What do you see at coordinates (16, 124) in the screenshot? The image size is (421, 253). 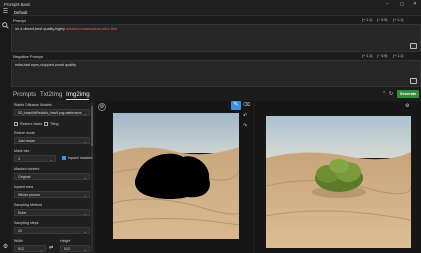 I see `restore-faces-checkbox` at bounding box center [16, 124].